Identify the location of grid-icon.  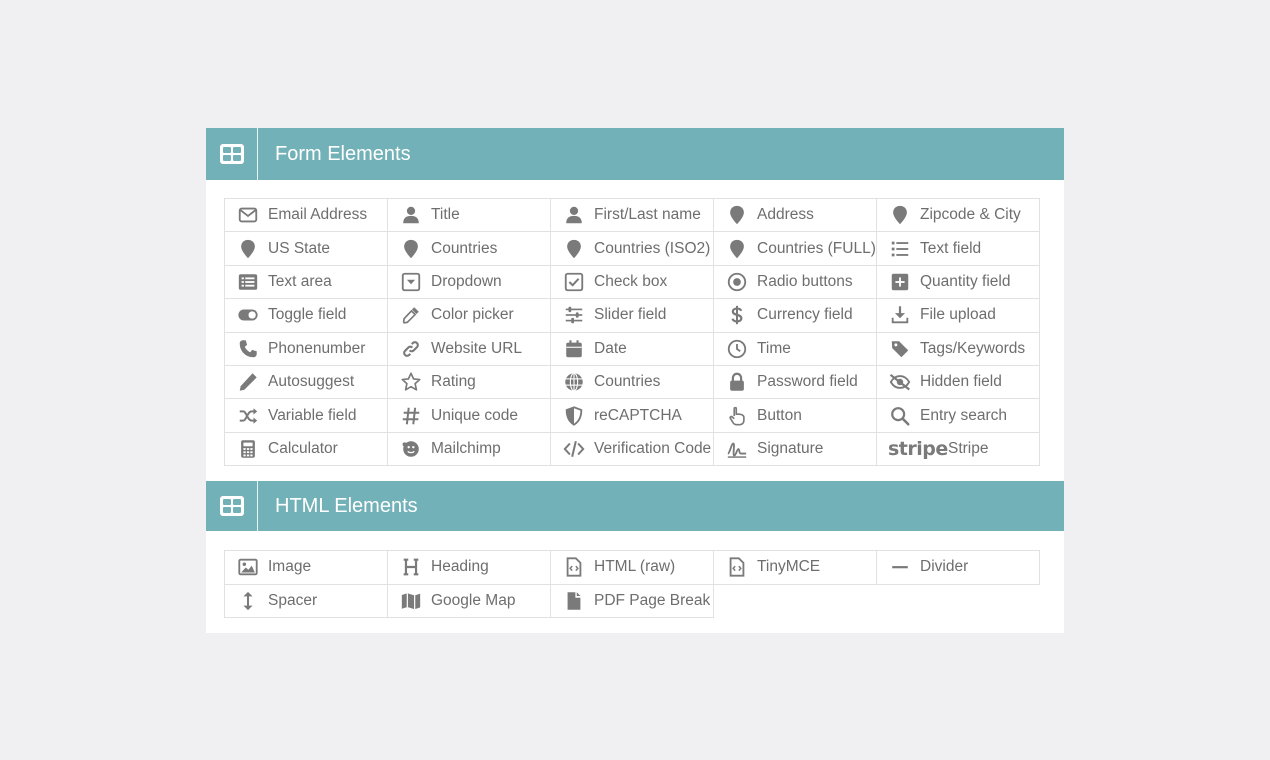
(232, 154).